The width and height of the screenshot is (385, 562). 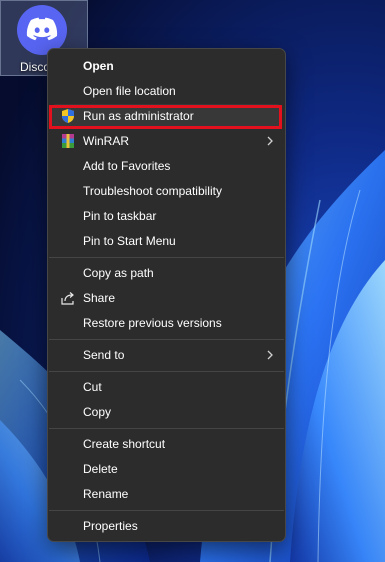 What do you see at coordinates (100, 469) in the screenshot?
I see `menu-item-label: Delete` at bounding box center [100, 469].